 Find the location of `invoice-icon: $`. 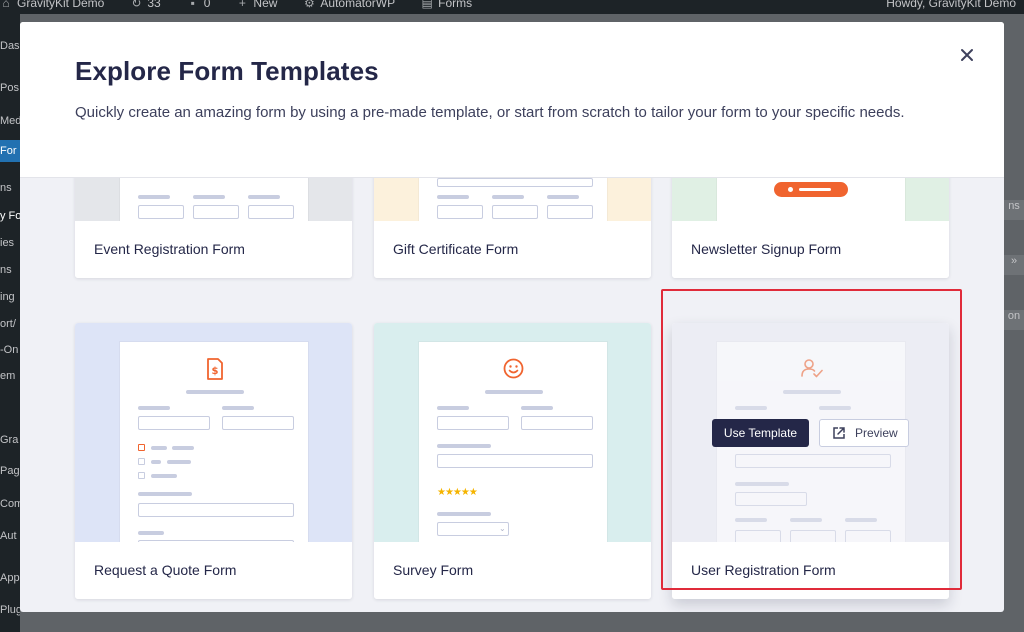

invoice-icon: $ is located at coordinates (215, 369).